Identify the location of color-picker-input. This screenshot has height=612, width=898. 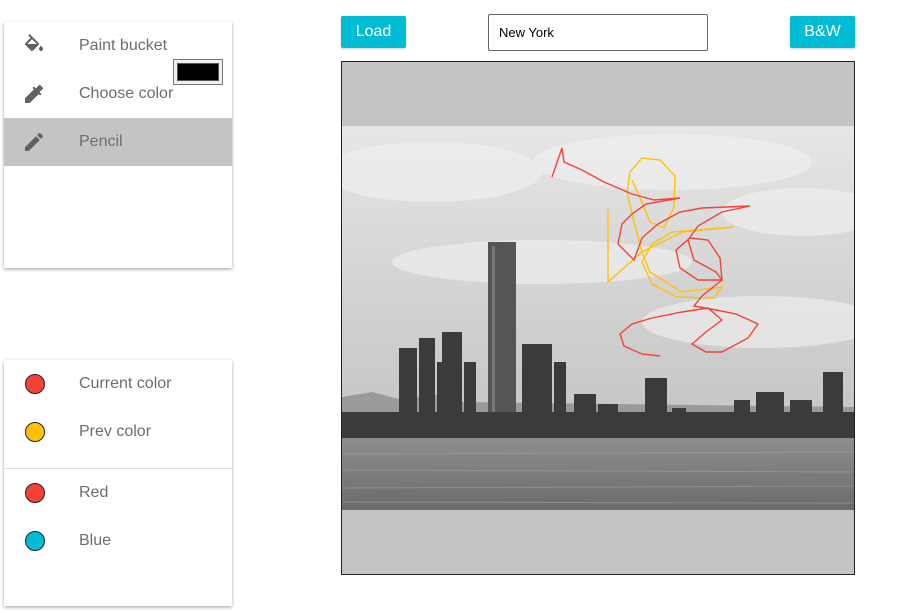
(198, 72).